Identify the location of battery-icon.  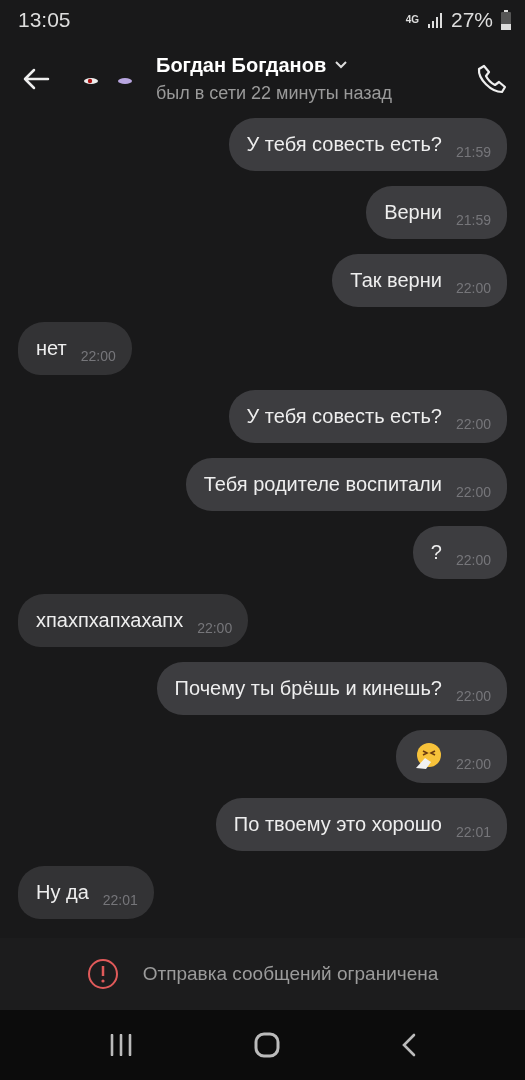
(506, 19).